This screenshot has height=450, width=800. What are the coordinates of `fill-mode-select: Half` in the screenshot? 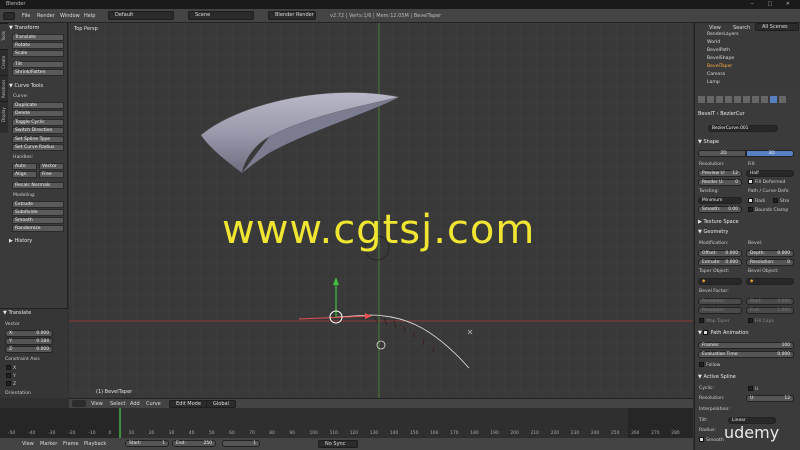 It's located at (770, 173).